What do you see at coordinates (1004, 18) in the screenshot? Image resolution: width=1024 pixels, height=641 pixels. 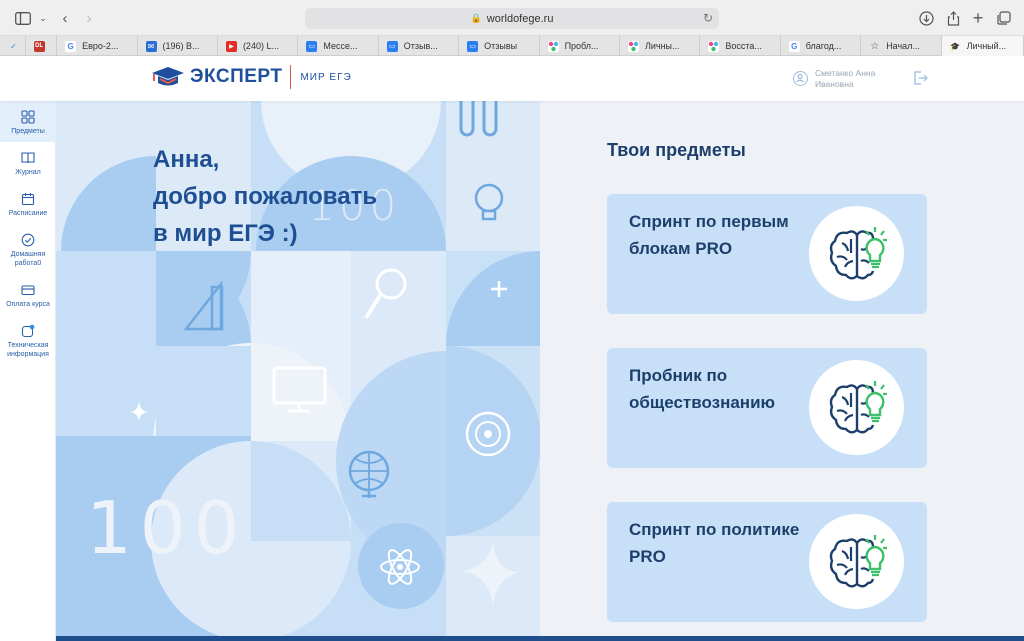 I see `tabs-overview-icon` at bounding box center [1004, 18].